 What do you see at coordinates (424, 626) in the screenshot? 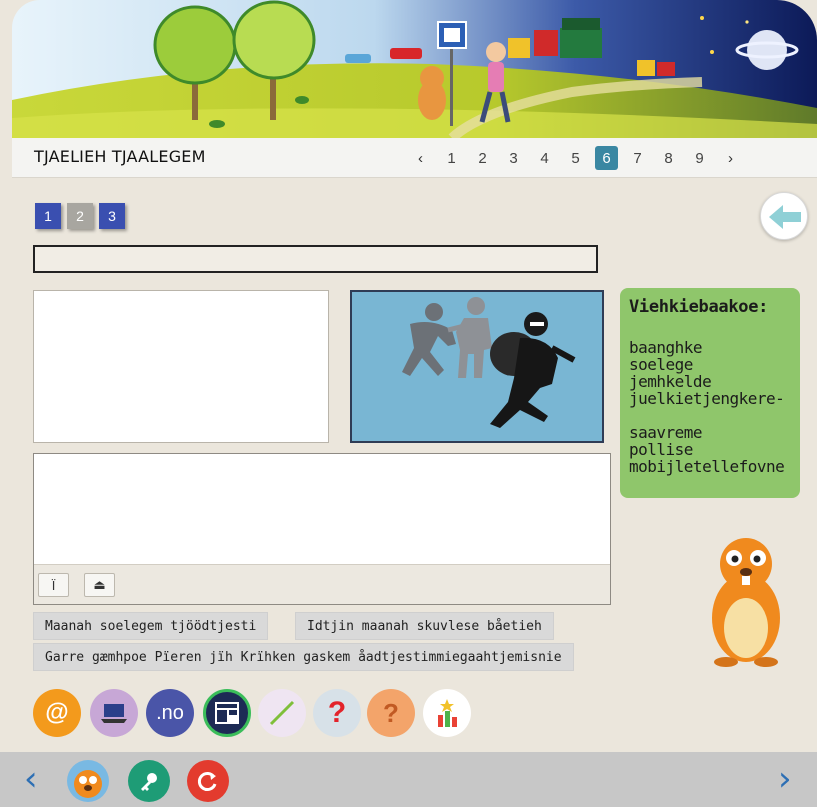
I see `action-button-2: Idtjin maanah skuvlese båetieh` at bounding box center [424, 626].